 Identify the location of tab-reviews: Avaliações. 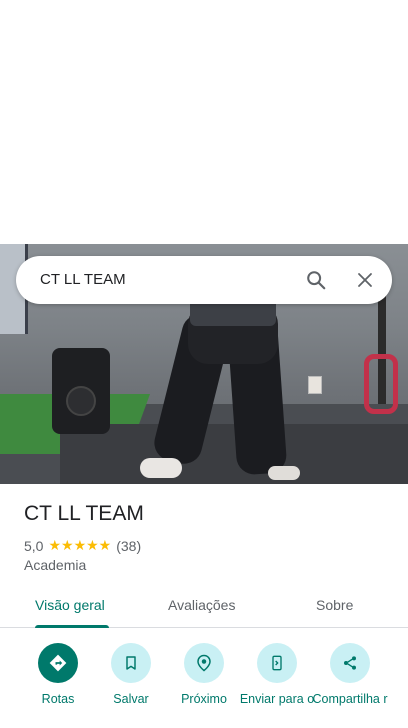
(201, 605).